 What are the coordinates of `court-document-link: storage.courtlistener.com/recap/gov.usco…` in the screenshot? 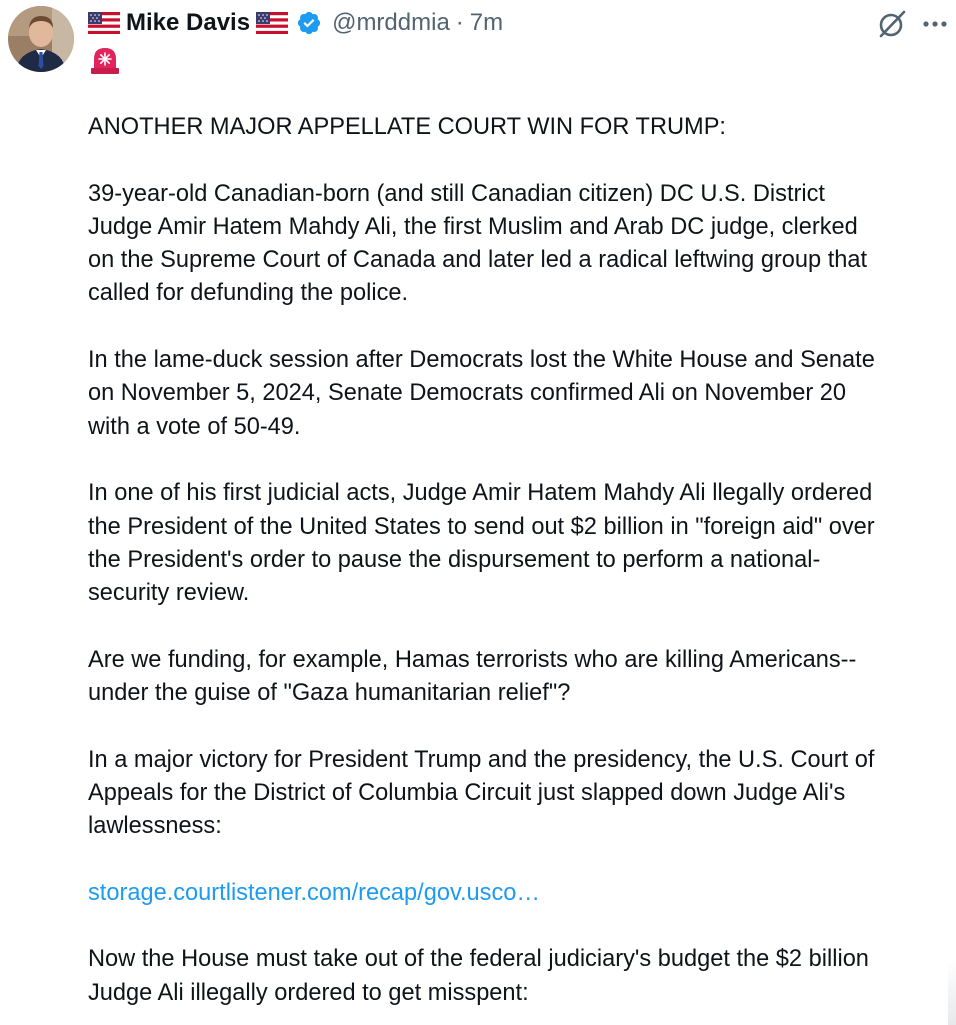 It's located at (314, 893).